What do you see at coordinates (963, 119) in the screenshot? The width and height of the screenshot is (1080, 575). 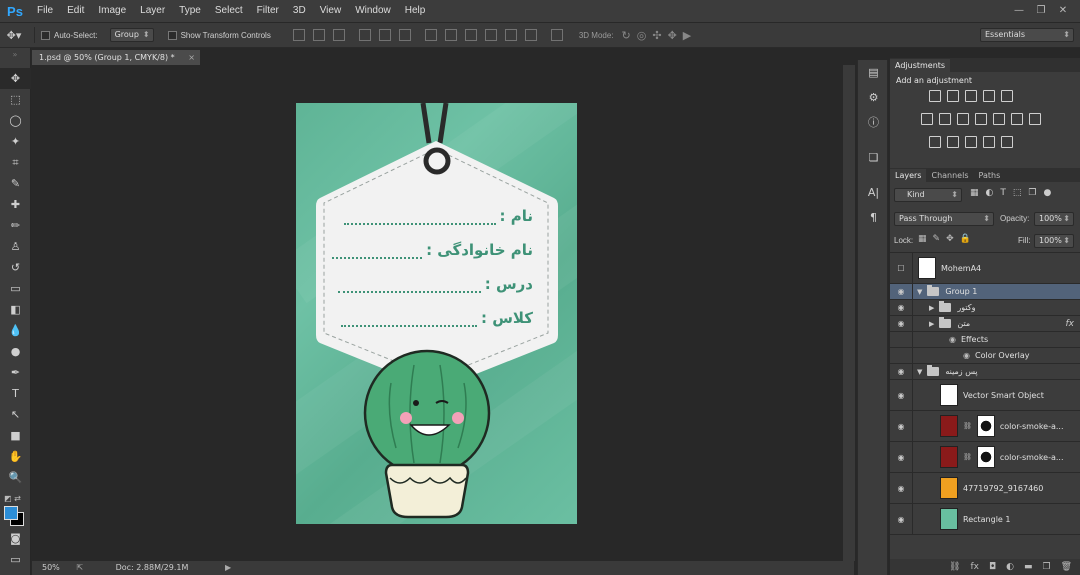 I see `black-white-icon` at bounding box center [963, 119].